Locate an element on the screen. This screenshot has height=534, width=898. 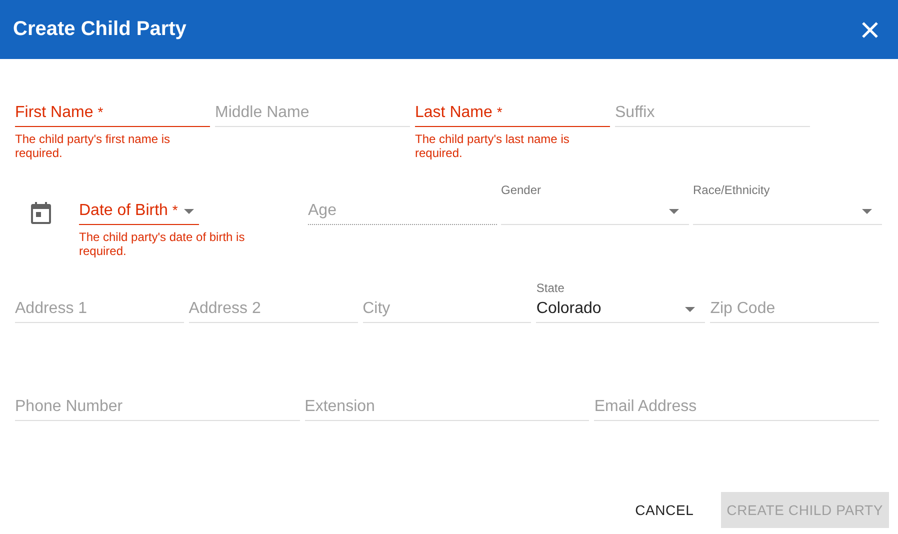
date-field: Date of Birth * is located at coordinates (139, 203).